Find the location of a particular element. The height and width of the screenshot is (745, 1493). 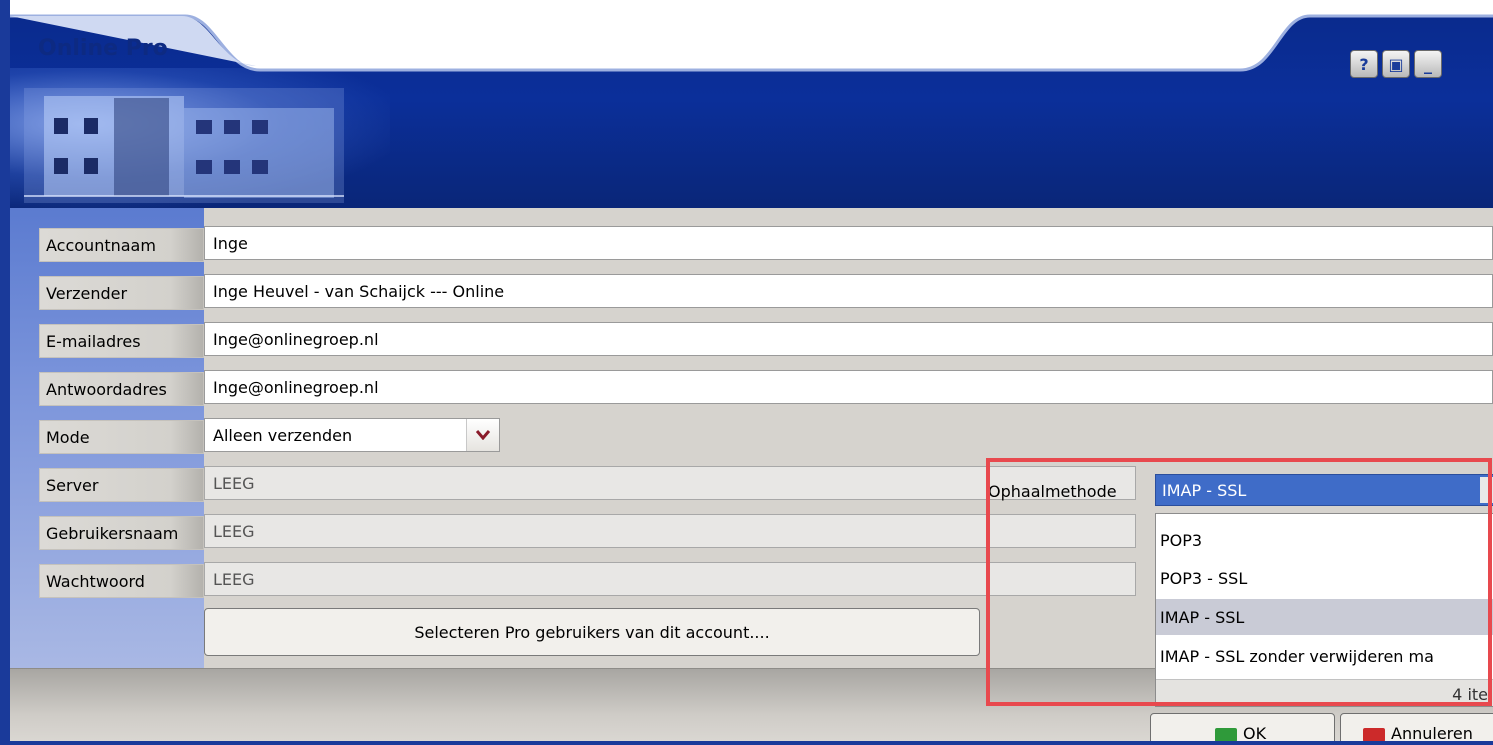

accountnaam-input: Inge is located at coordinates (848, 243).